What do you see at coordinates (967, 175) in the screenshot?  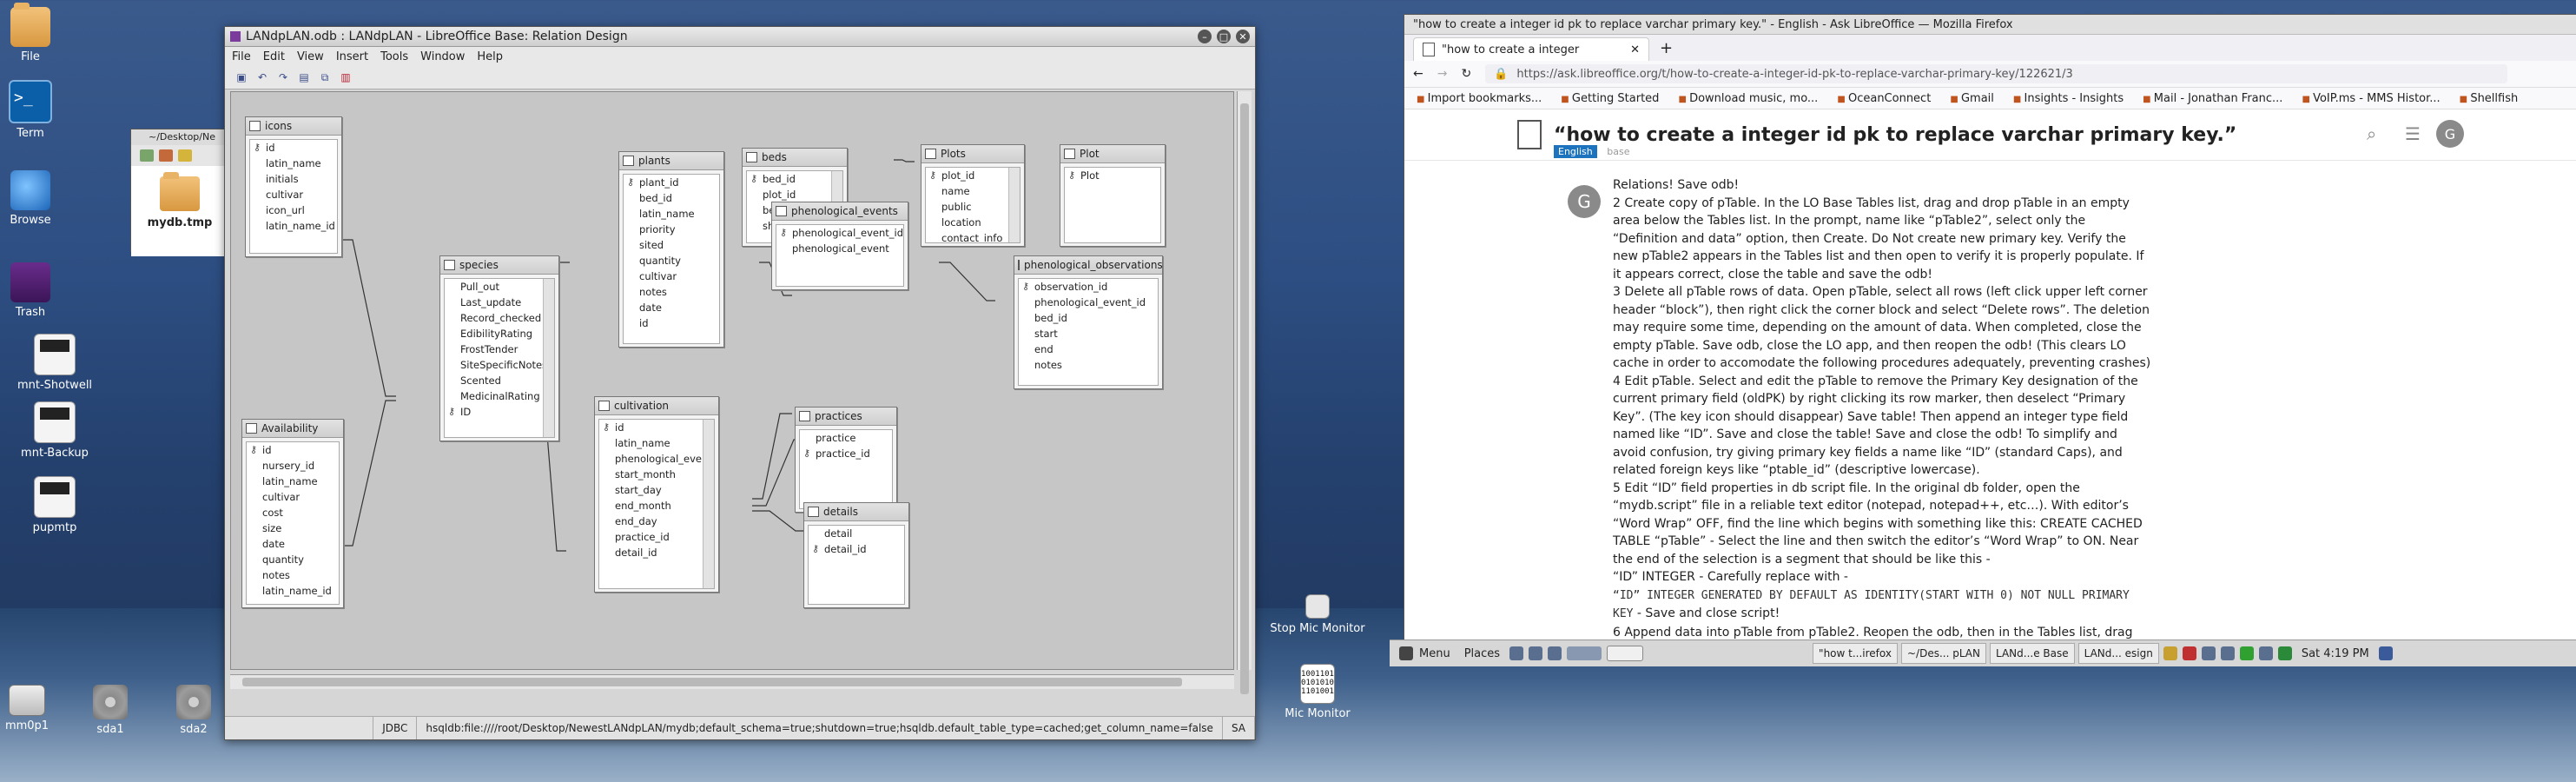 I see `primary-key-field: plot_id` at bounding box center [967, 175].